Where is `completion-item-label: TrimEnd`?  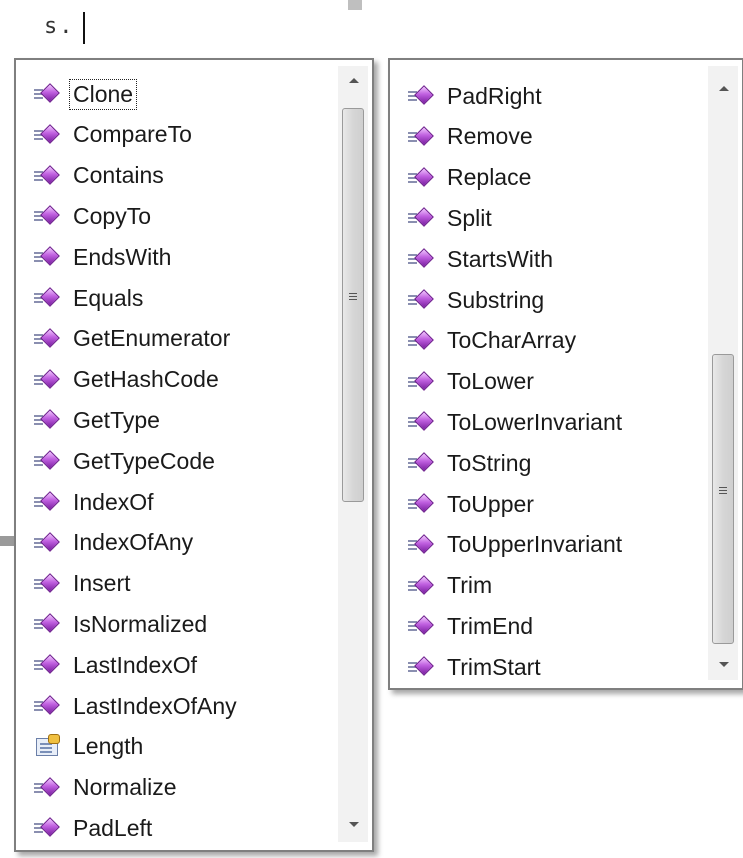
completion-item-label: TrimEnd is located at coordinates (490, 625).